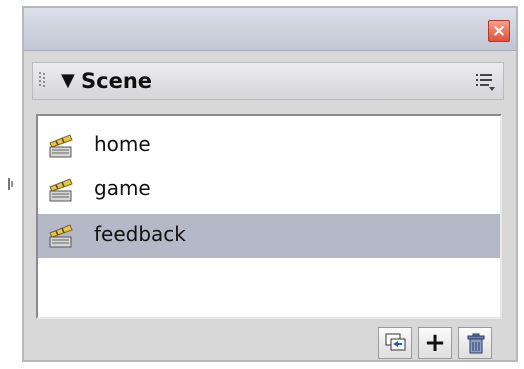 The height and width of the screenshot is (369, 524). I want to click on add-scene-button: +, so click(435, 343).